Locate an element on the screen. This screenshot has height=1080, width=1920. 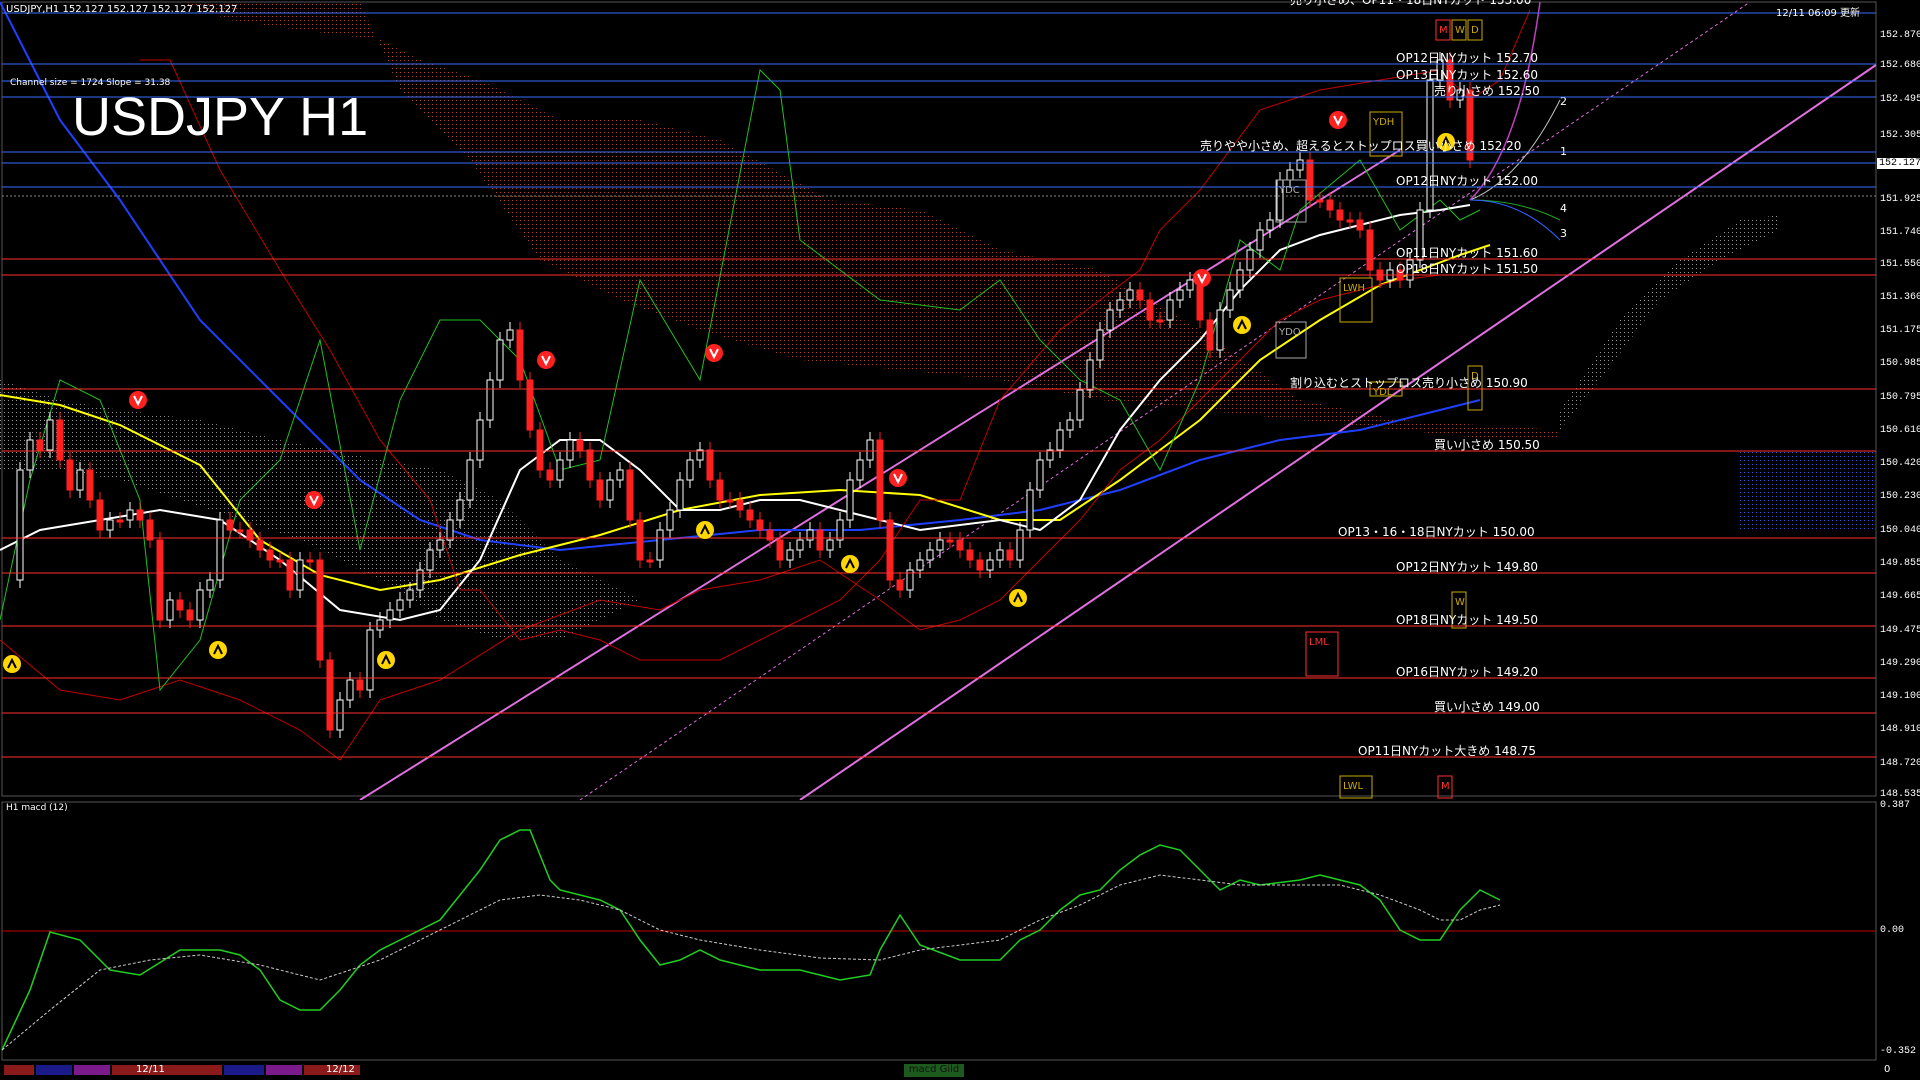
price-tick-label: 150.420 is located at coordinates (1900, 463).